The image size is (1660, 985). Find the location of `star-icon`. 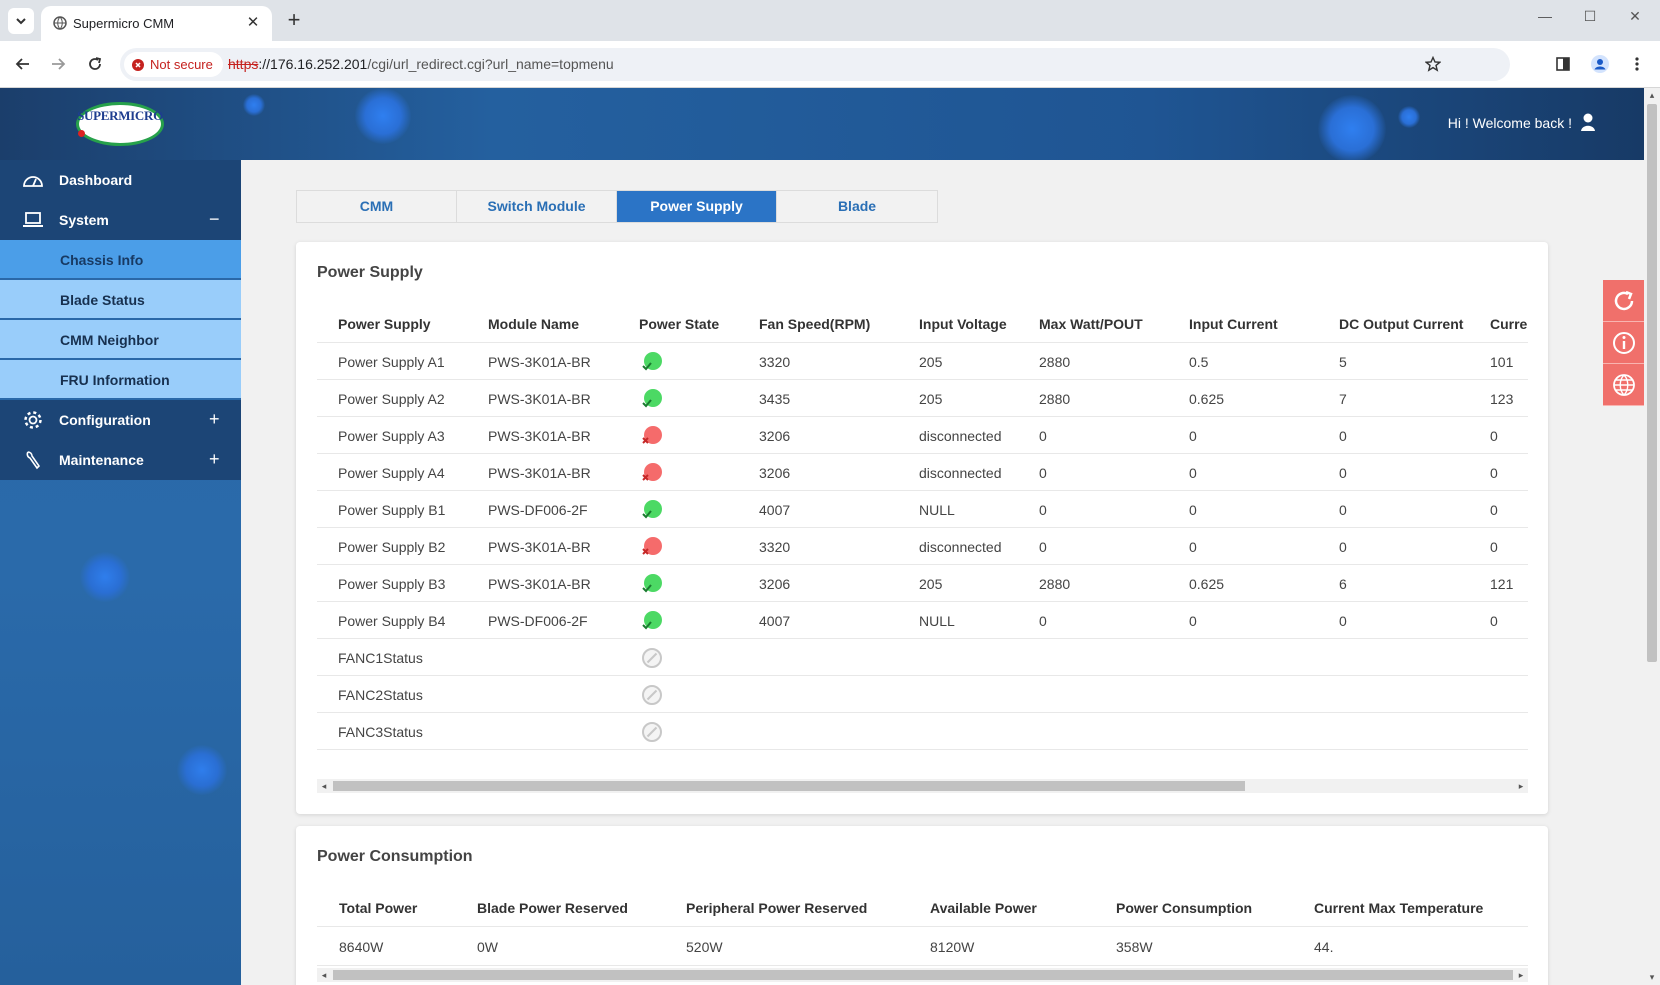

star-icon is located at coordinates (1433, 64).